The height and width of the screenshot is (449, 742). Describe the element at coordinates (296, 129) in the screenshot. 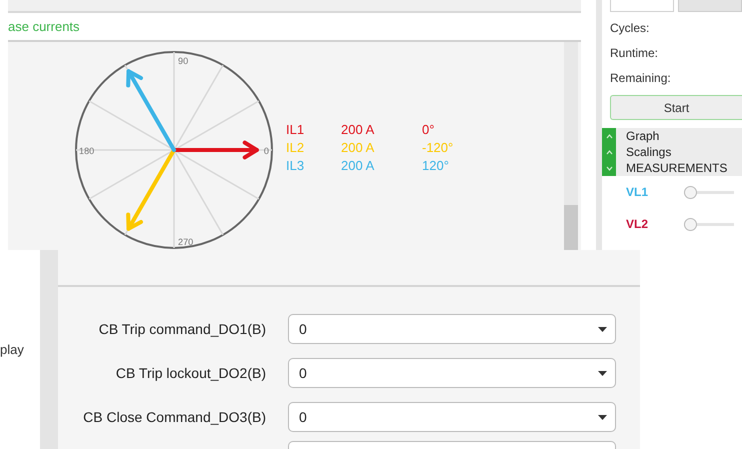

I see `phase-name: IL1` at that location.